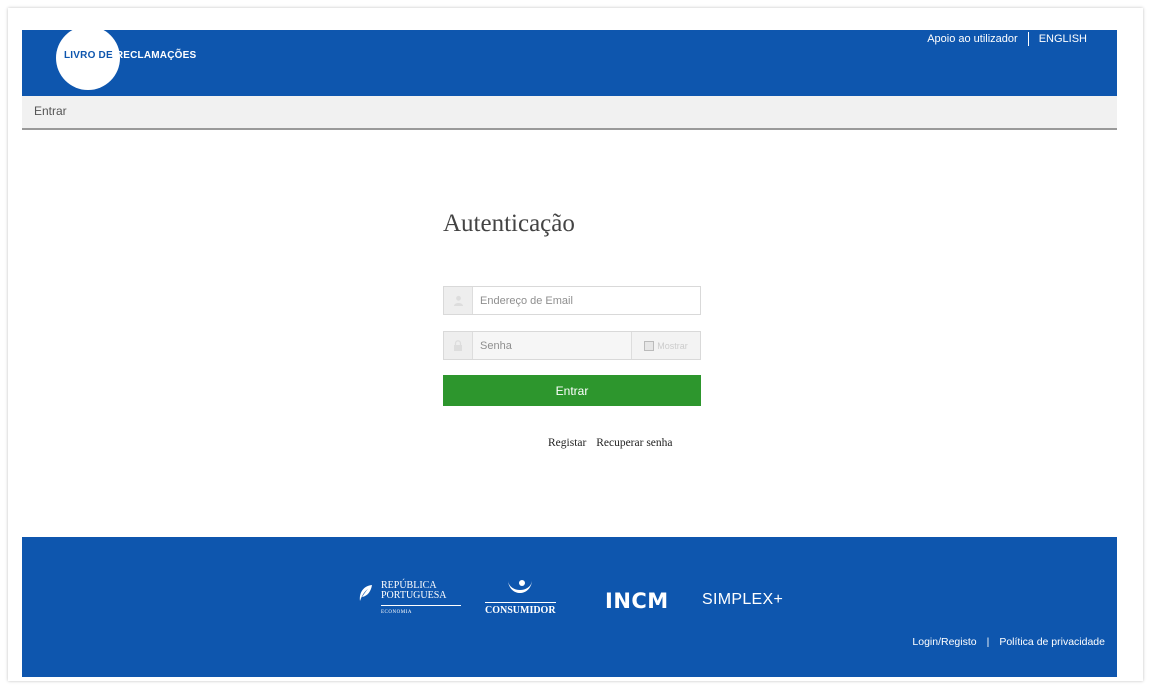  I want to click on republica-portuguesa-logo: REPÚBLICA PORTUGUESA ECONOMIA, so click(409, 599).